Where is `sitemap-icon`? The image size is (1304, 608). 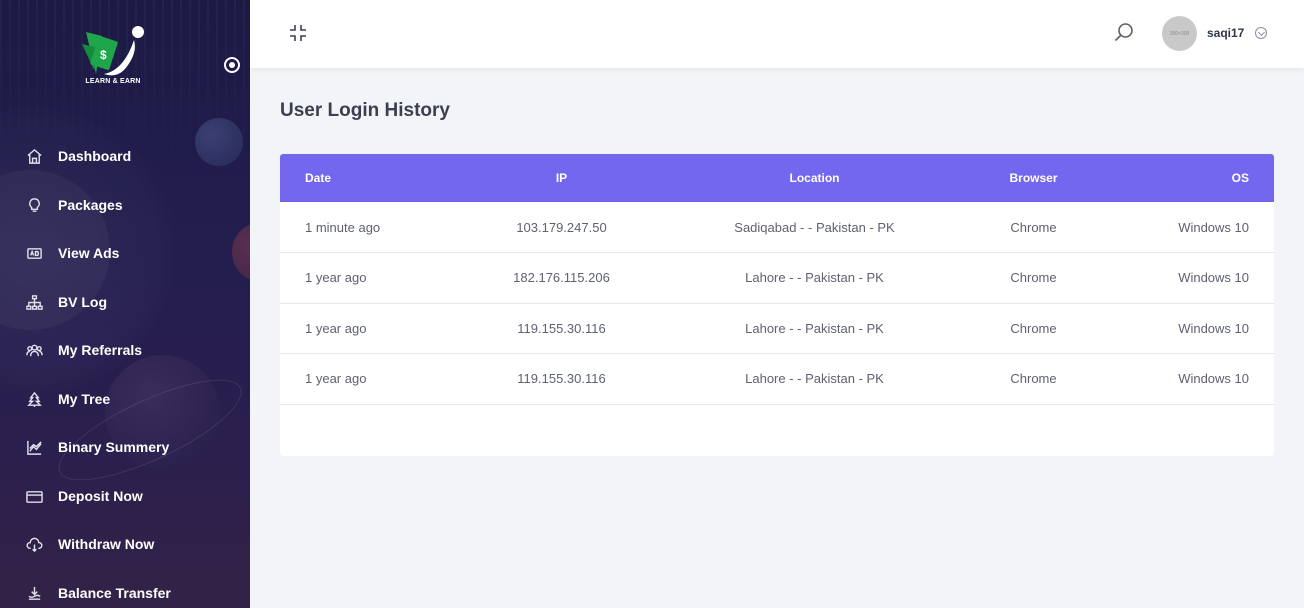 sitemap-icon is located at coordinates (34, 302).